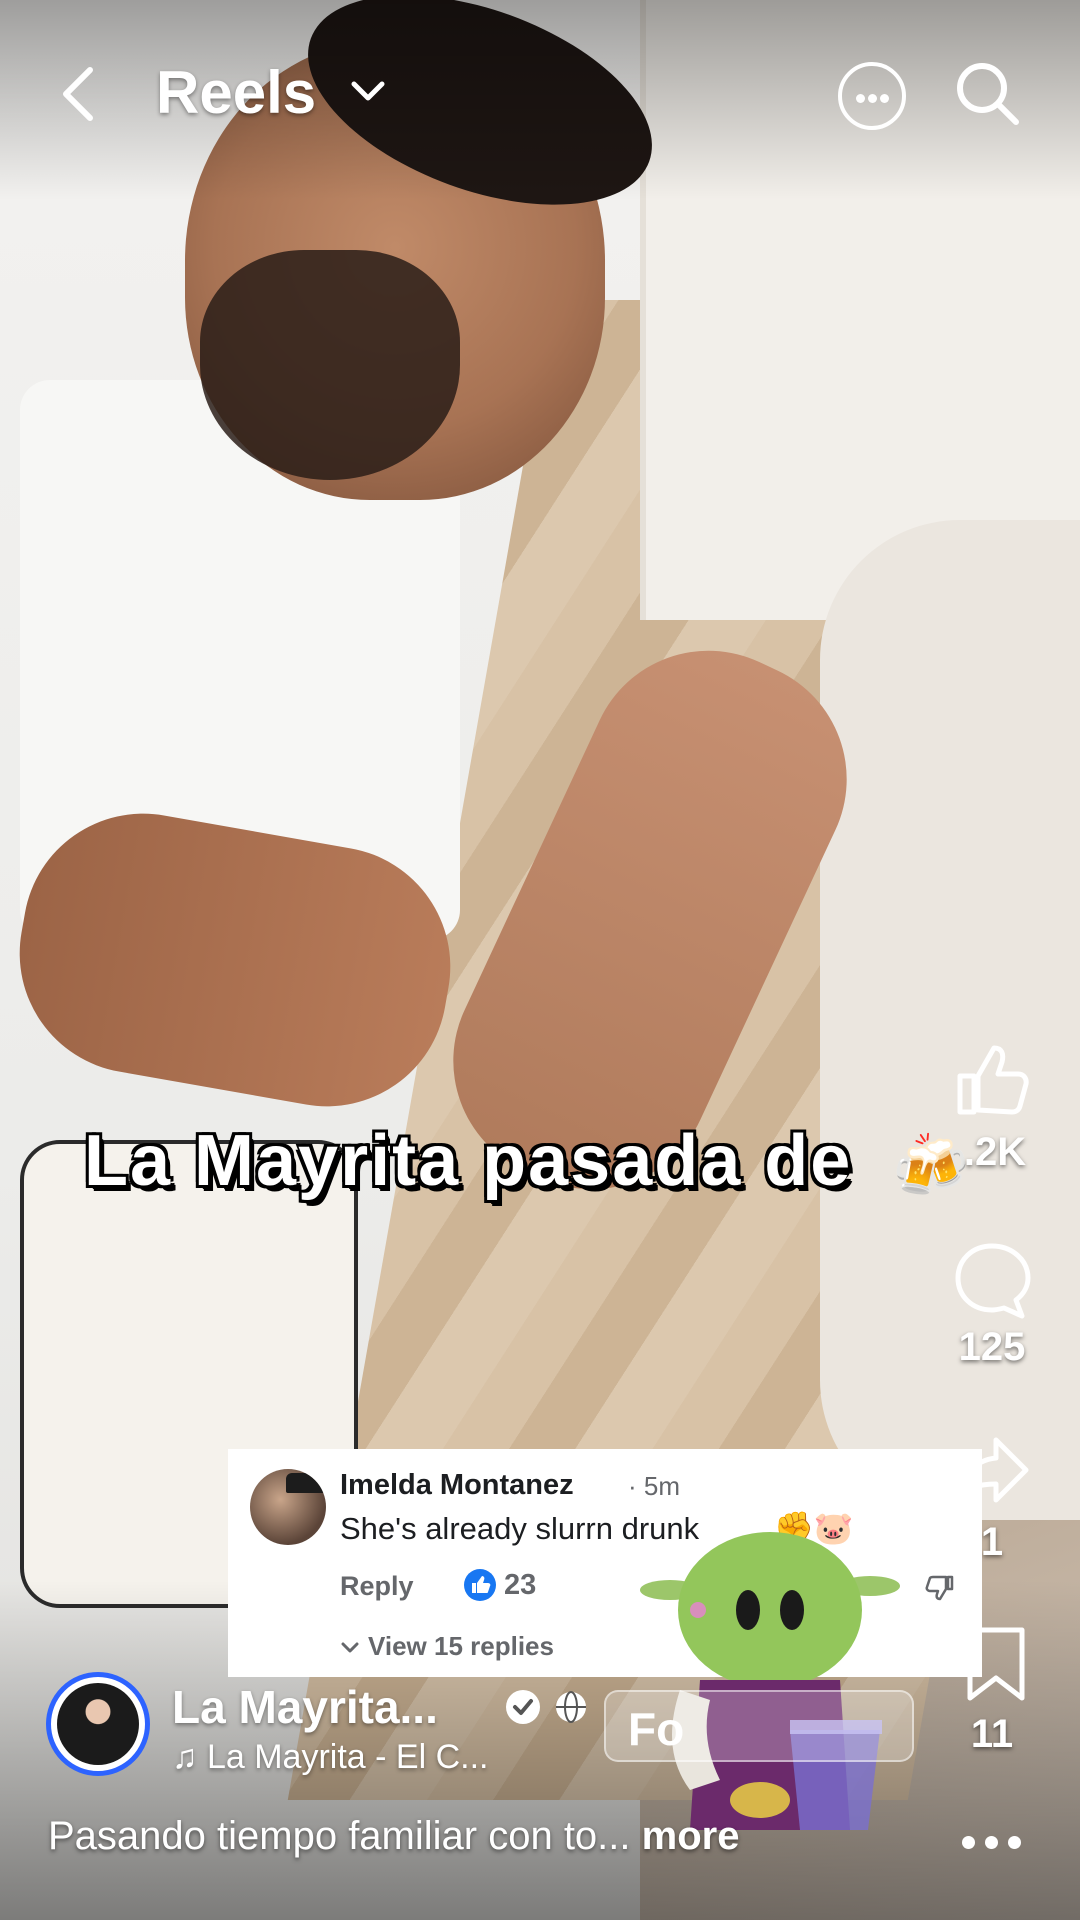 The width and height of the screenshot is (1080, 1920). Describe the element at coordinates (691, 1836) in the screenshot. I see `see-more-link: more` at that location.